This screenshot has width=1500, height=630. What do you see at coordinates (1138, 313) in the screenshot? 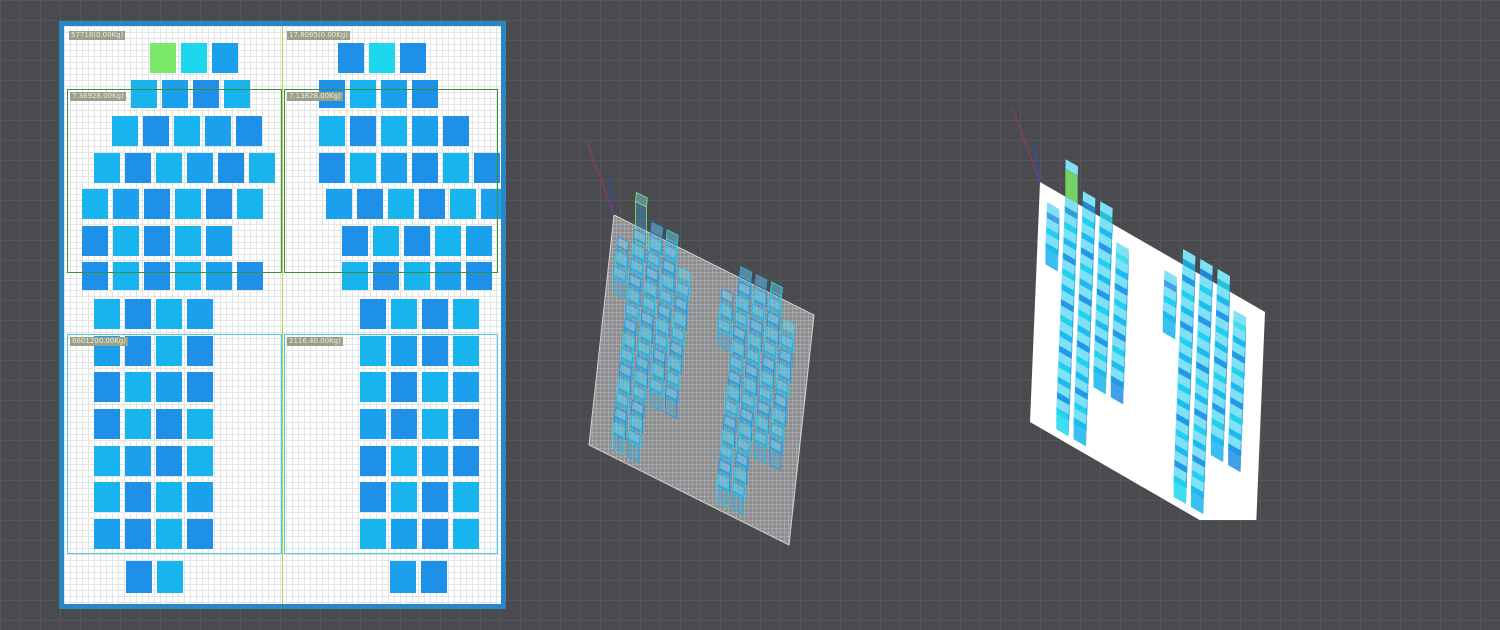
I see `solid-canvas` at bounding box center [1138, 313].